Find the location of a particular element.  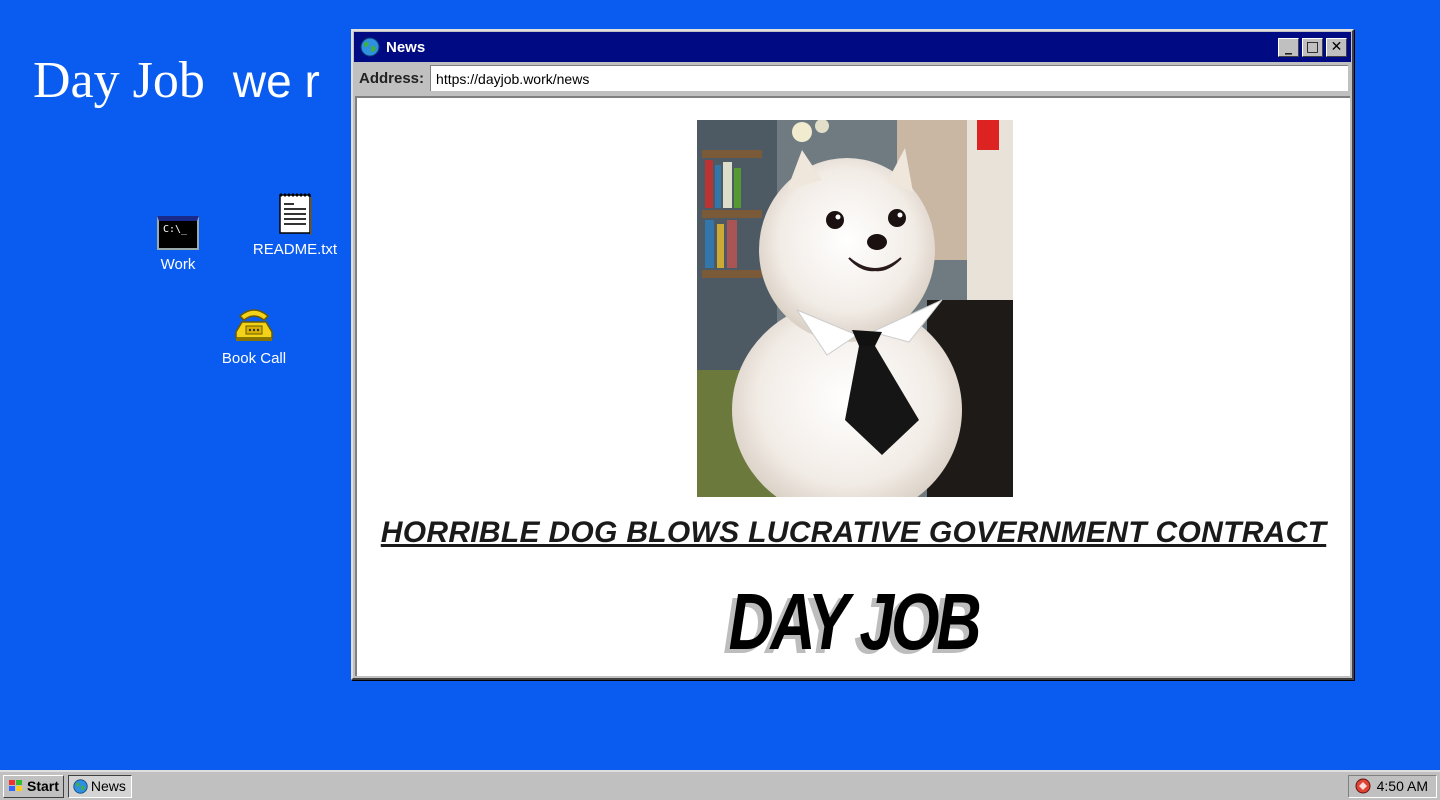

window-title: News is located at coordinates (406, 47).